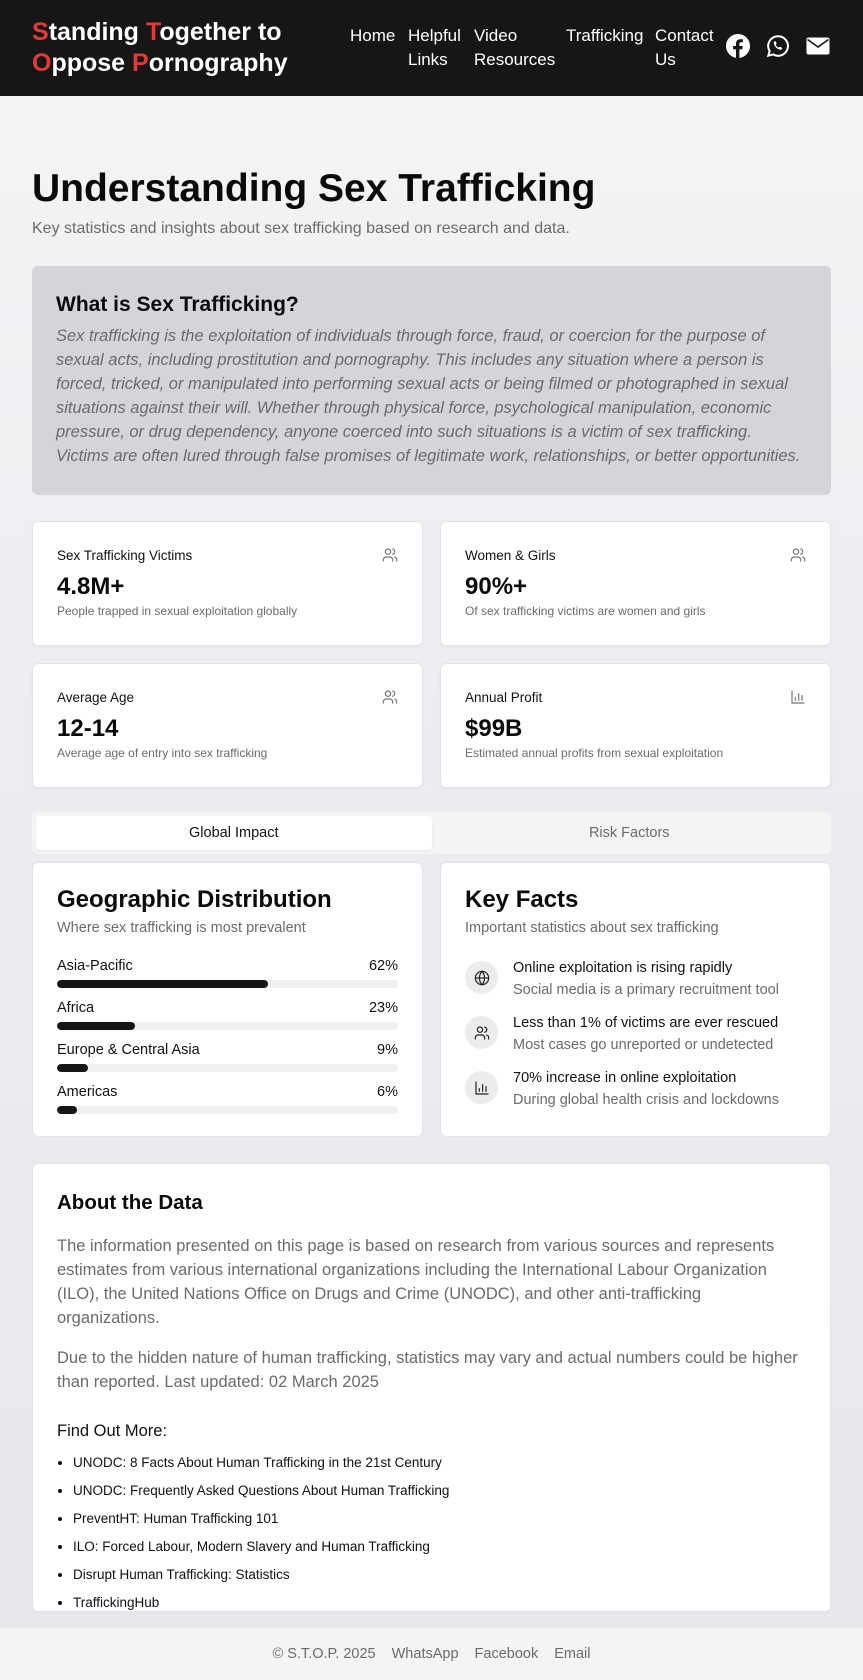 The height and width of the screenshot is (1680, 863). Describe the element at coordinates (643, 1045) in the screenshot. I see `fact-subtitle: Most cases go unreported or undetected` at that location.